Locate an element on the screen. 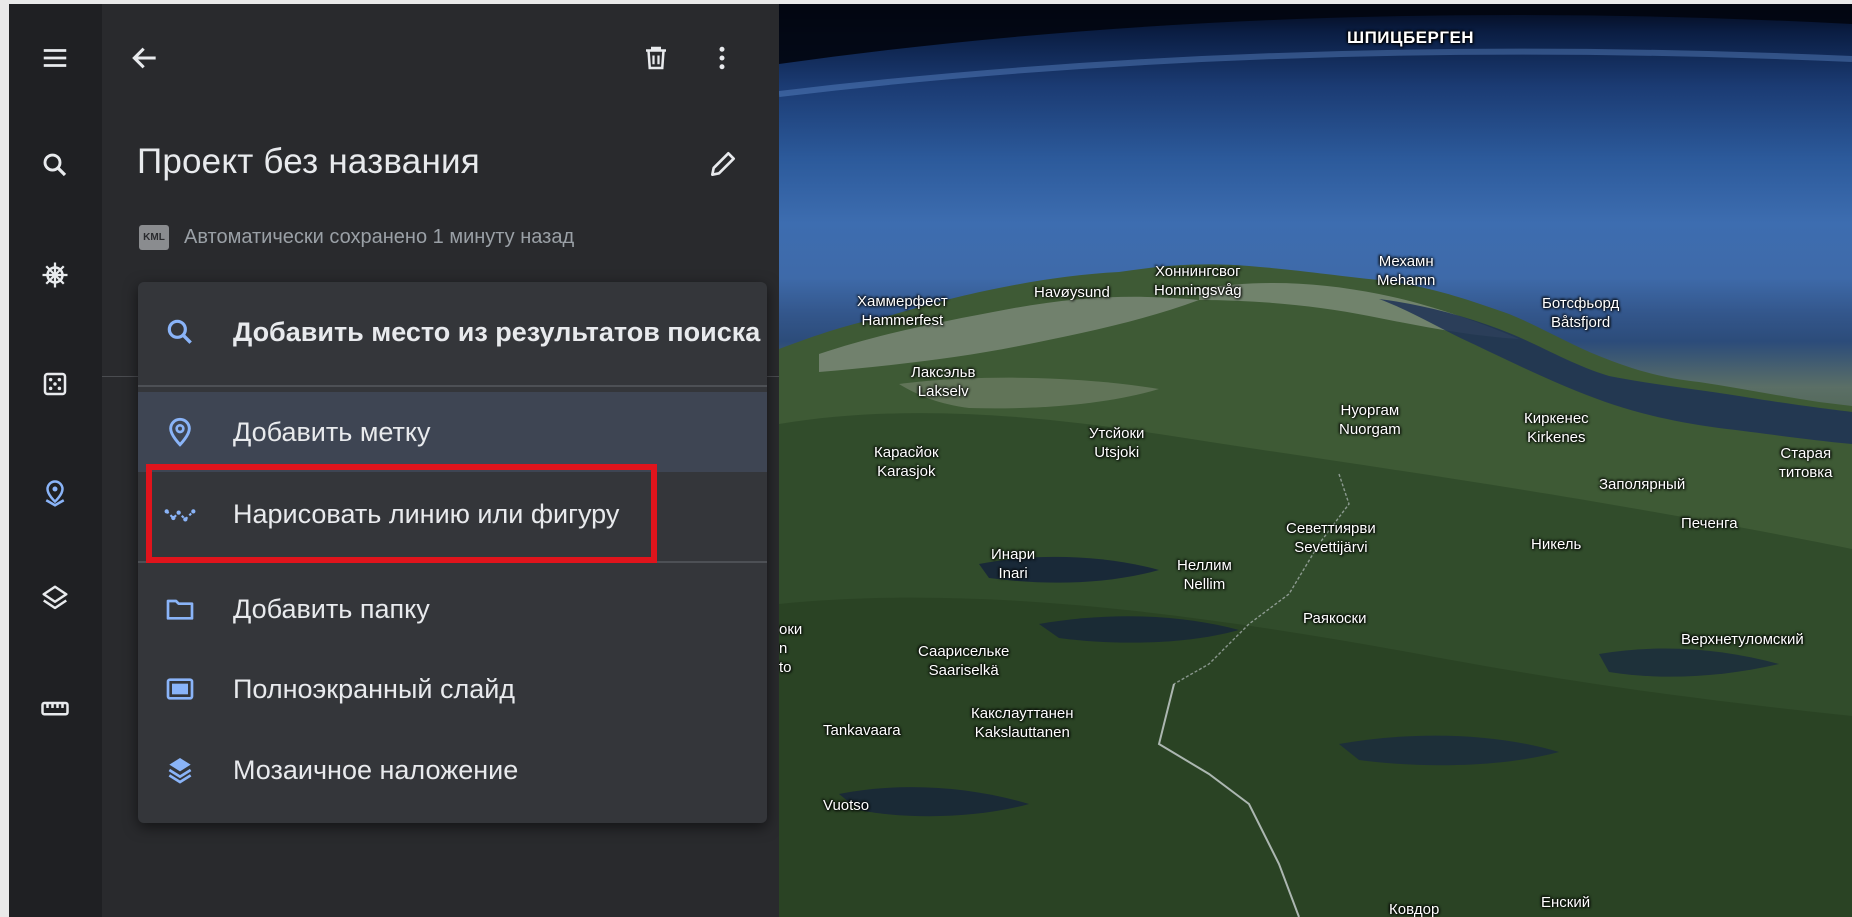 The image size is (1852, 917). map-label-pechenga: Печенга is located at coordinates (1709, 523).